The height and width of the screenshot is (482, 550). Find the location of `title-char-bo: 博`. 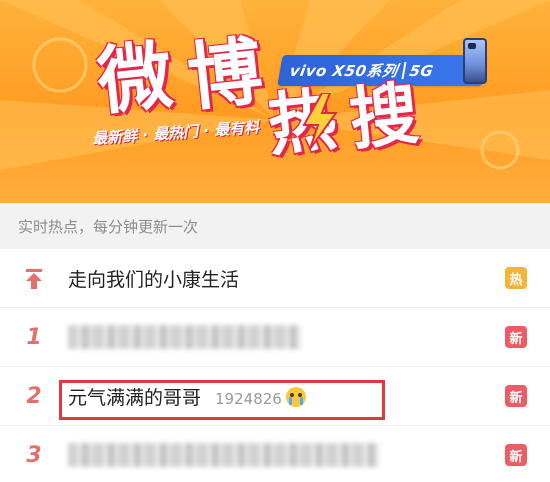

title-char-bo: 博 is located at coordinates (225, 75).